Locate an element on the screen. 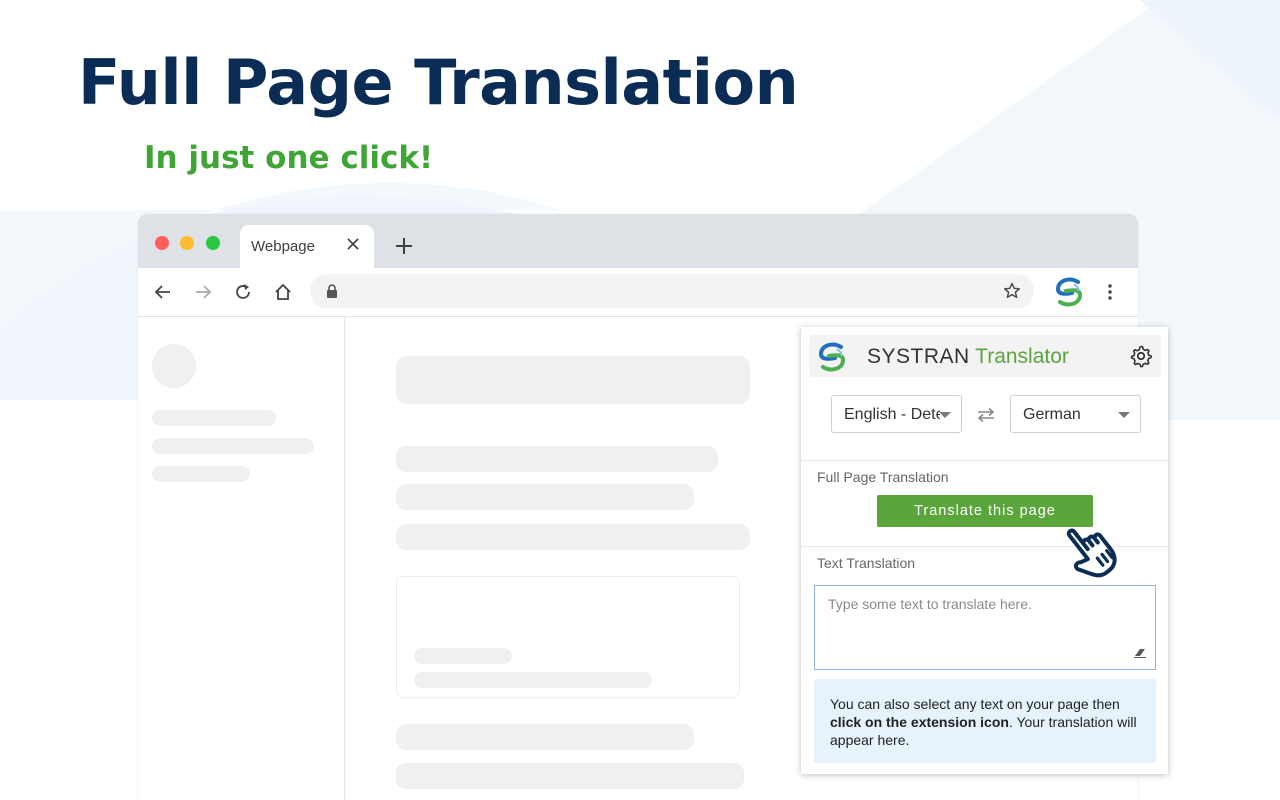 The image size is (1280, 800). star-icon is located at coordinates (1012, 291).